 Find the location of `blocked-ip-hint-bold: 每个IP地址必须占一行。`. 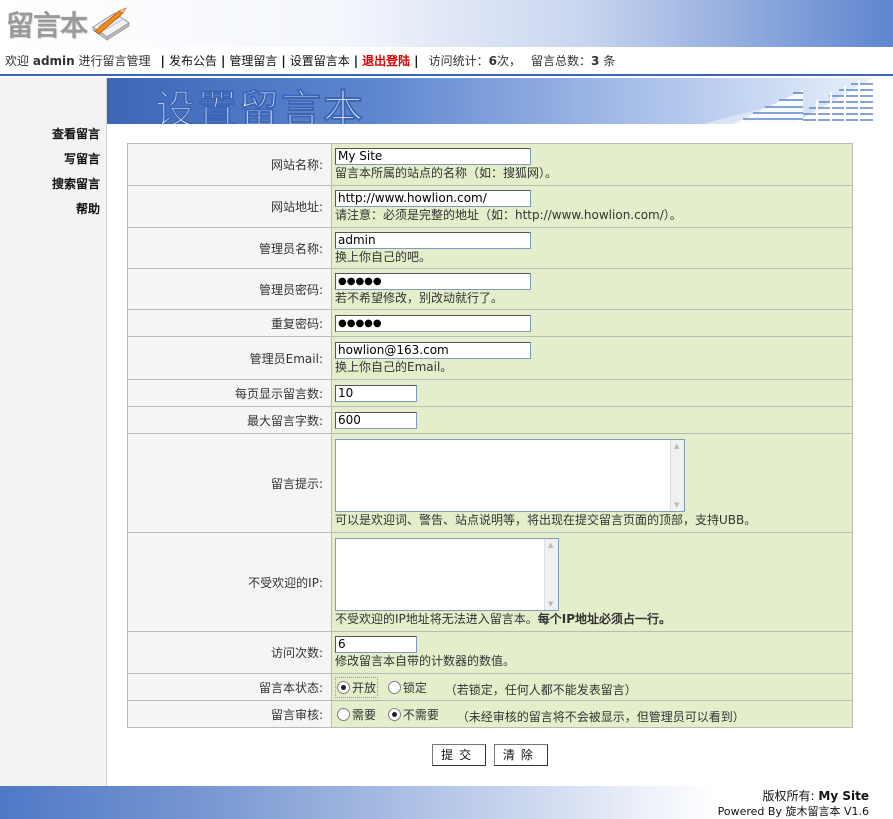

blocked-ip-hint-bold: 每个IP地址必须占一行。 is located at coordinates (604, 618).